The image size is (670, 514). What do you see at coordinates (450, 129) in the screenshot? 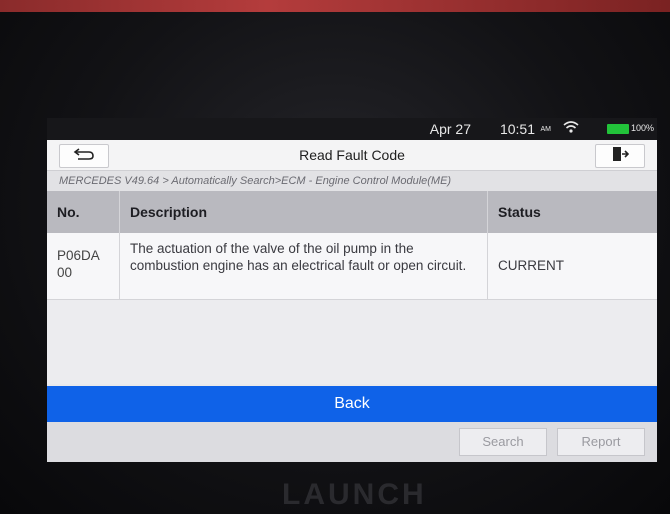
I see `status-date: Apr 27` at bounding box center [450, 129].